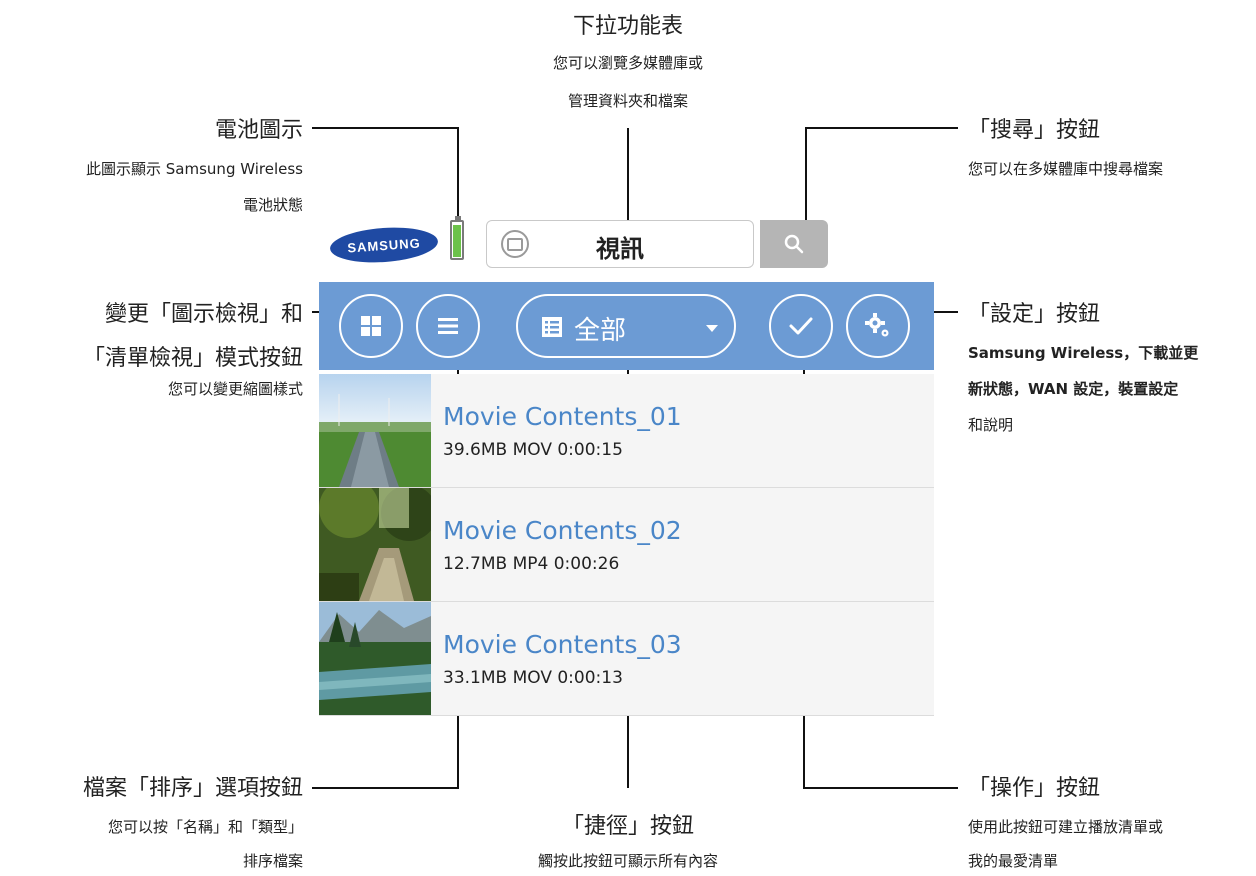 The width and height of the screenshot is (1256, 876). What do you see at coordinates (258, 130) in the screenshot?
I see `battery-callout-title: 電池圖示` at bounding box center [258, 130].